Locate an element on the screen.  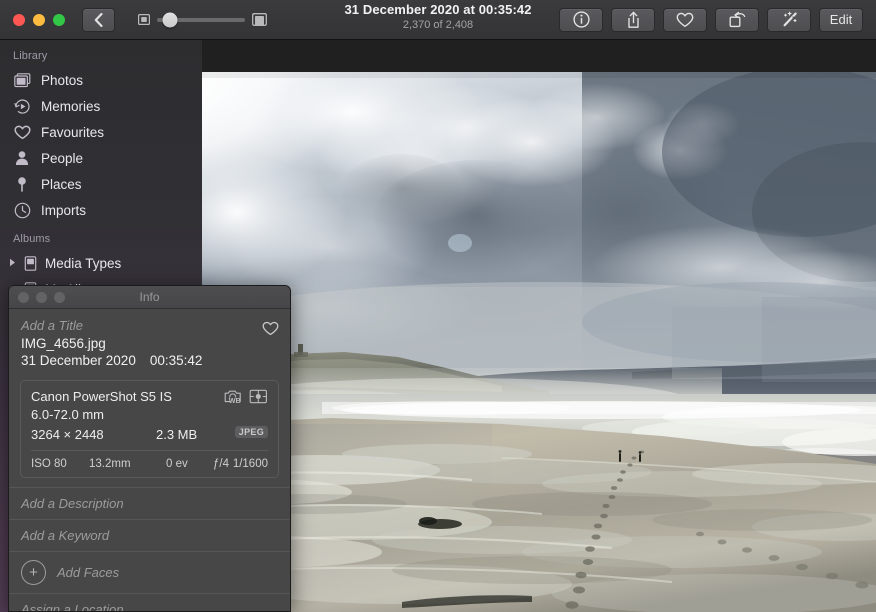
rotate-icon is located at coordinates (737, 19).